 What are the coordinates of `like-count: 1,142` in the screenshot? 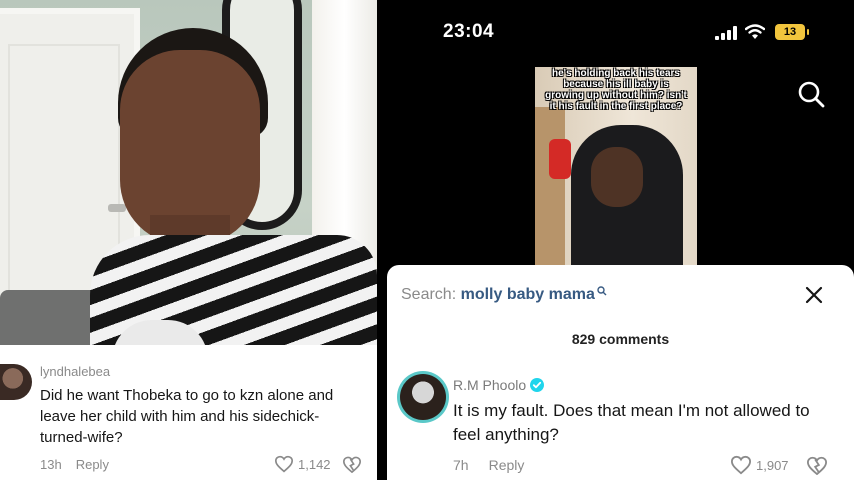 It's located at (314, 464).